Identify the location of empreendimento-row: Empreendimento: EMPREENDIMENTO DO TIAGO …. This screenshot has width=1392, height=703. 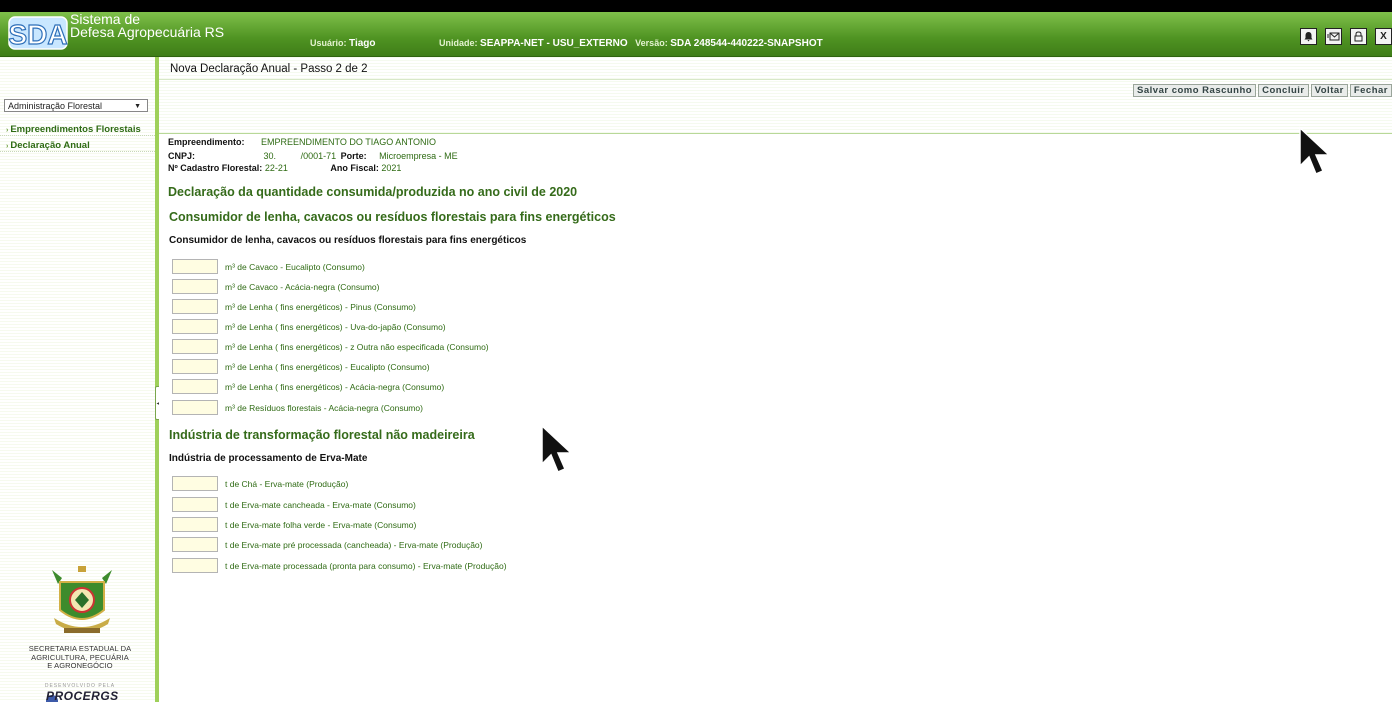
(302, 142).